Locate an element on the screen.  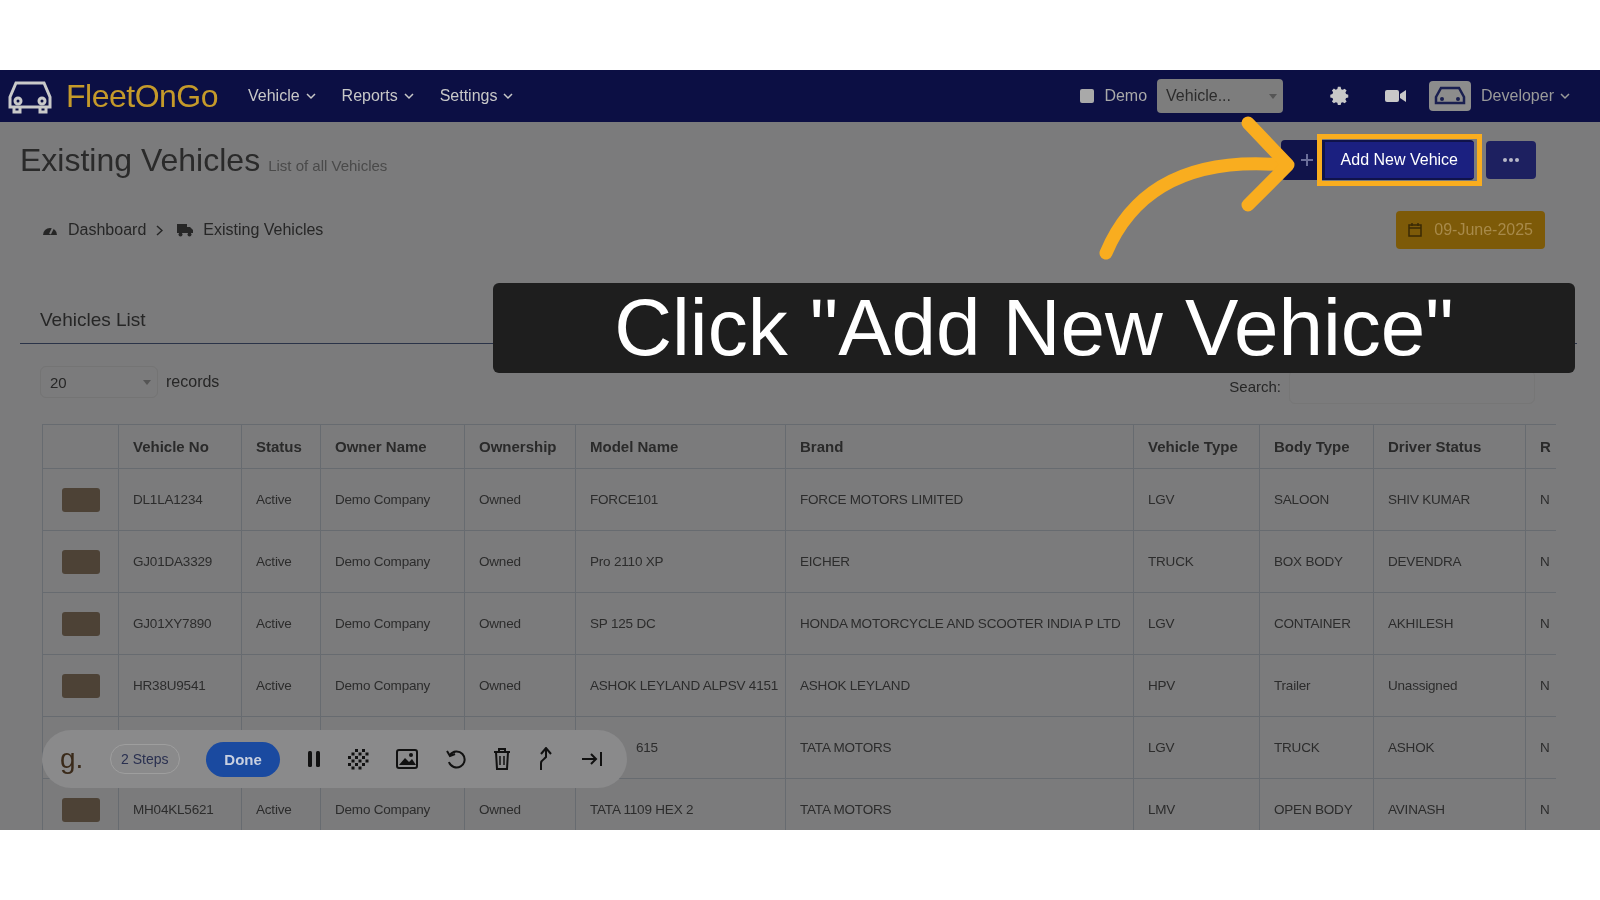
breadcrumb-link: Dashboard is located at coordinates (107, 230).